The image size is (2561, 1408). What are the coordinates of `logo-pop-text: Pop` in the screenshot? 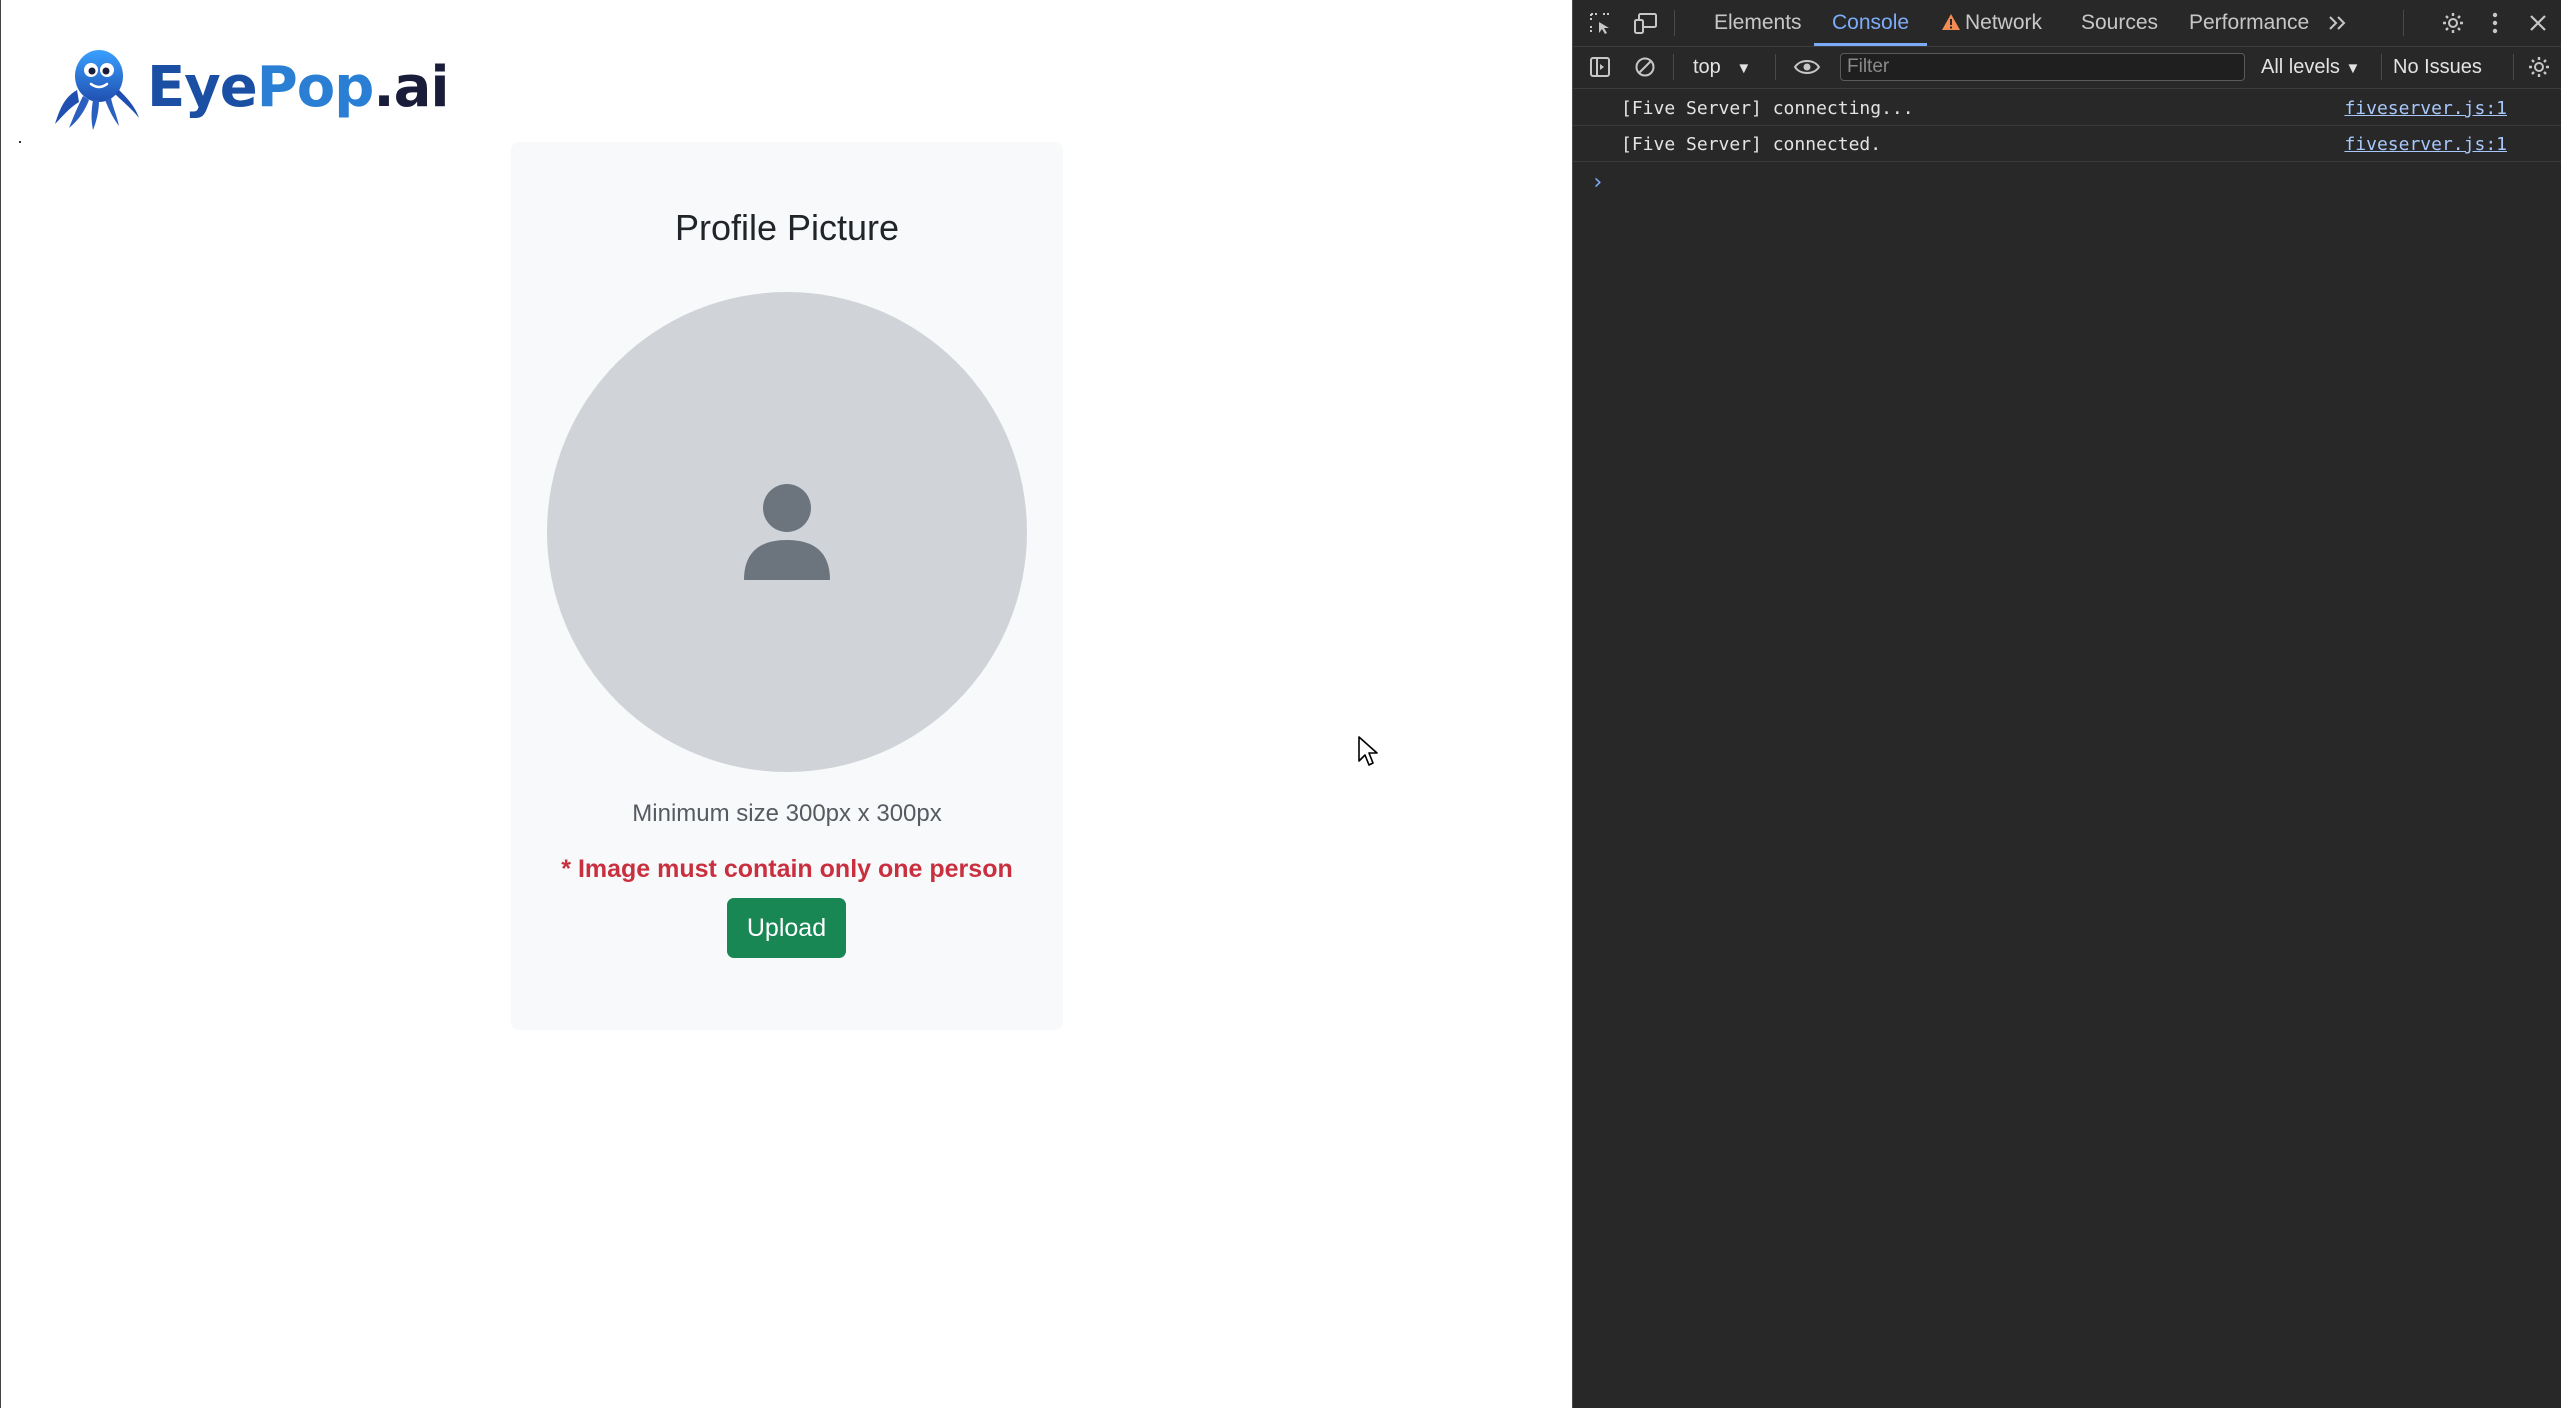 It's located at (315, 87).